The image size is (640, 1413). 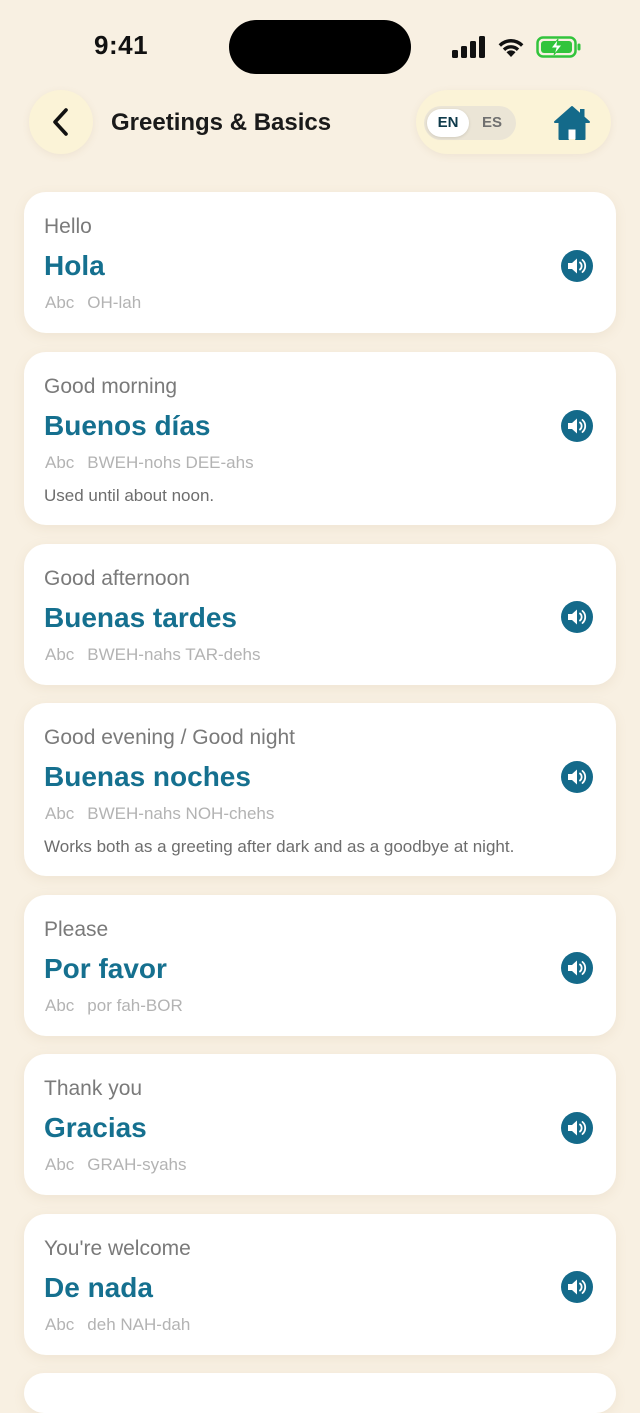 What do you see at coordinates (98, 1287) in the screenshot?
I see `phrase-spanish: De nada` at bounding box center [98, 1287].